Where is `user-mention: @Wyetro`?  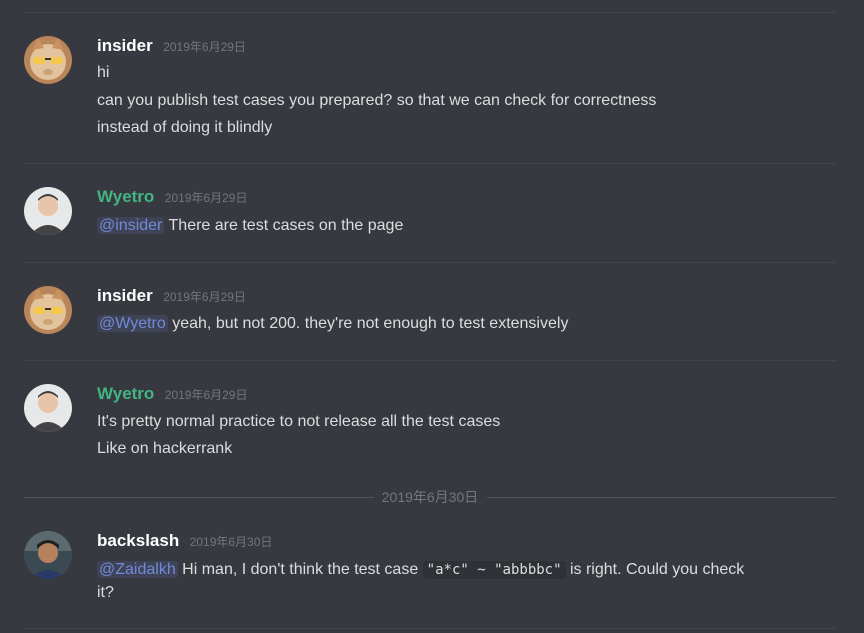
user-mention: @Wyetro is located at coordinates (132, 323).